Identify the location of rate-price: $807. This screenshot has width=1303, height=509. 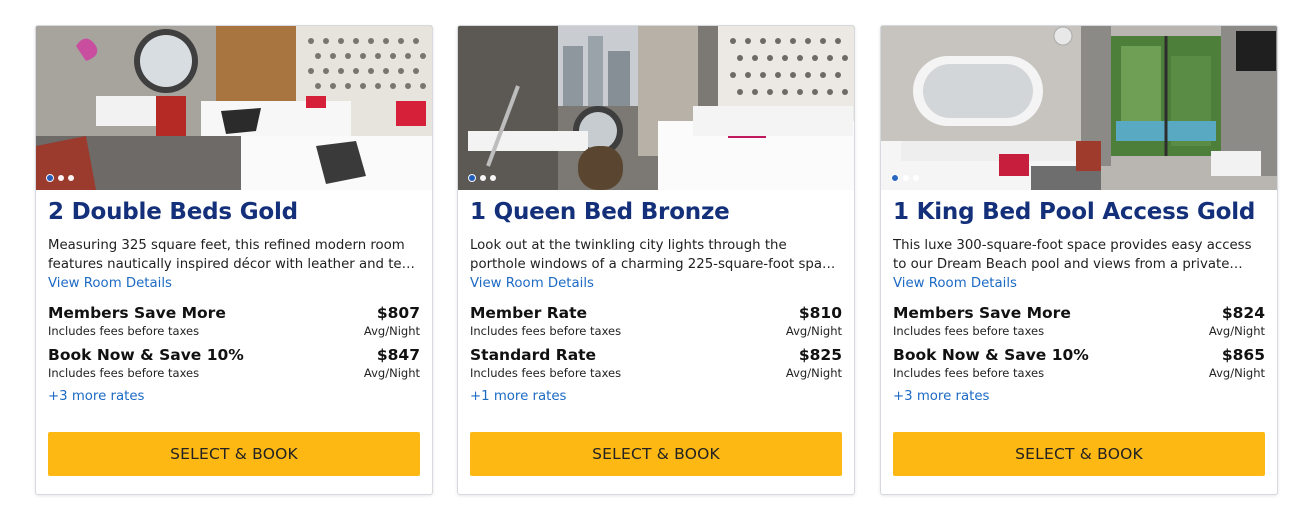
(398, 313).